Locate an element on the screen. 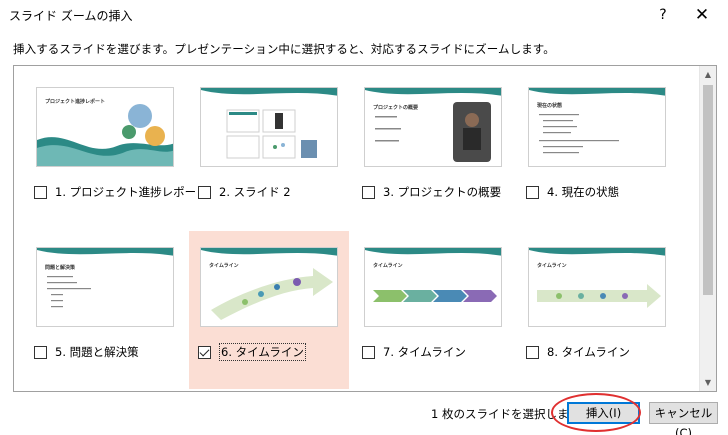 The height and width of the screenshot is (435, 728). slide-6-graphic is located at coordinates (269, 284).